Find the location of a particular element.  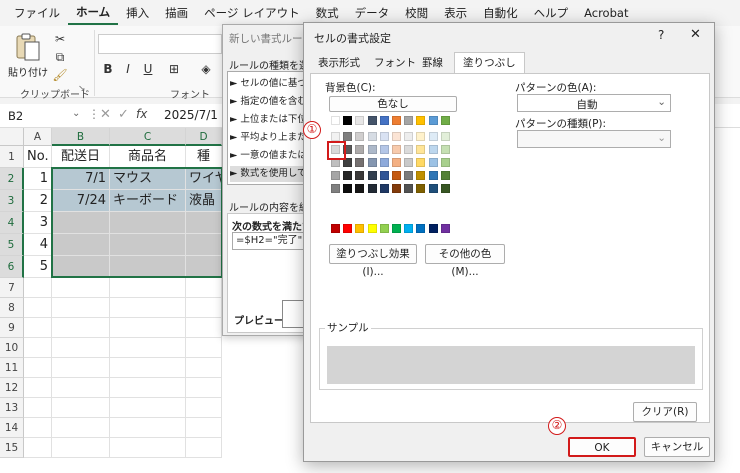

column-header-d: D is located at coordinates (204, 137).